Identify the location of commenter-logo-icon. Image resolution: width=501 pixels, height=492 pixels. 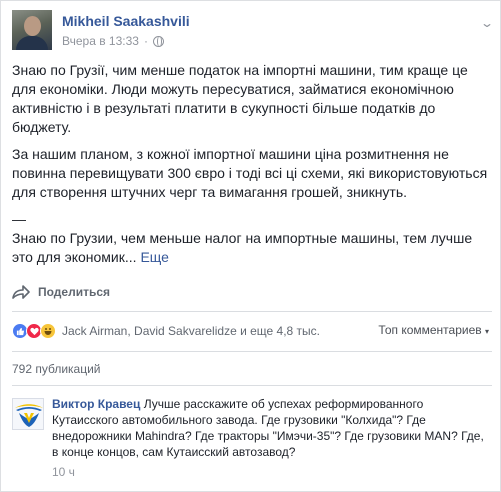
(29, 415).